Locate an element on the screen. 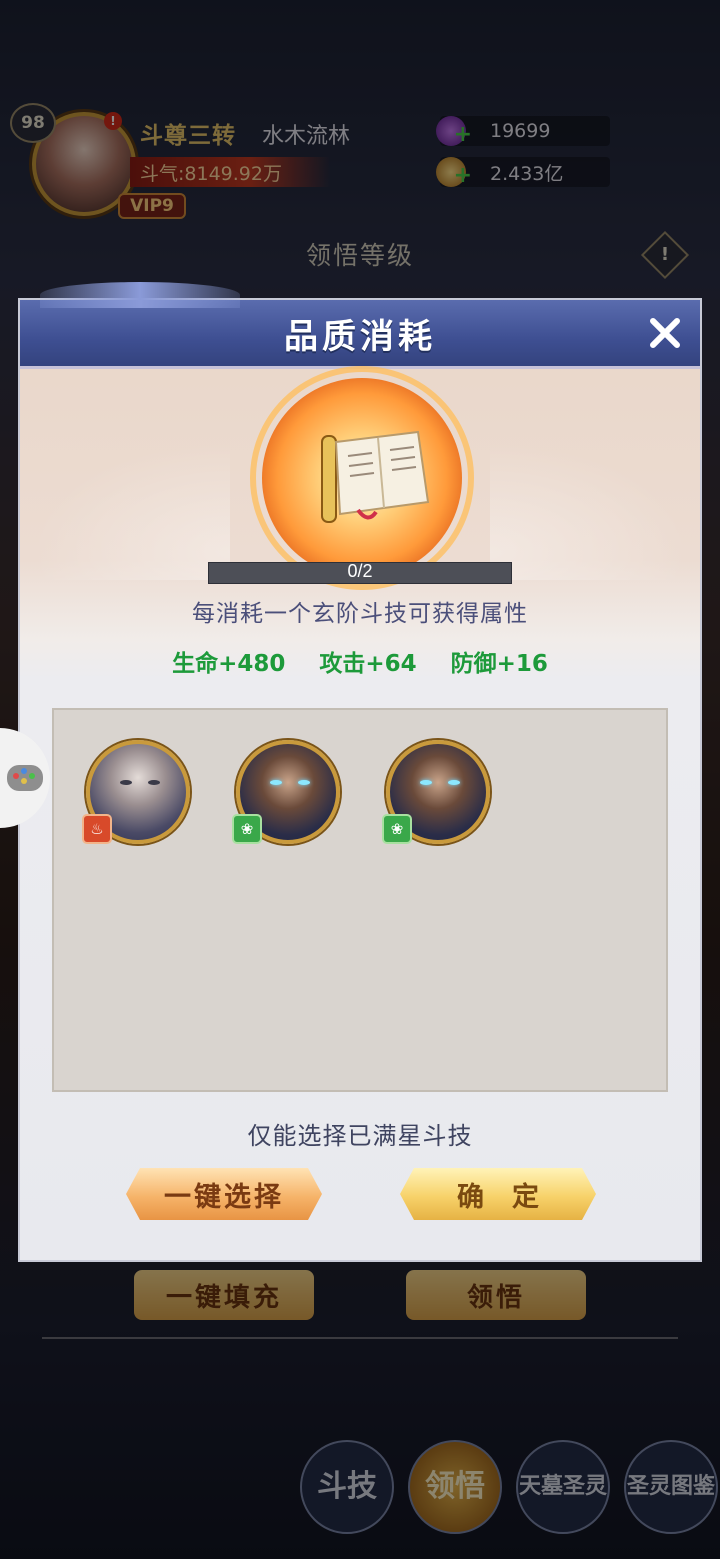 The height and width of the screenshot is (1559, 720). stat-hp: 生命+480 is located at coordinates (229, 664).